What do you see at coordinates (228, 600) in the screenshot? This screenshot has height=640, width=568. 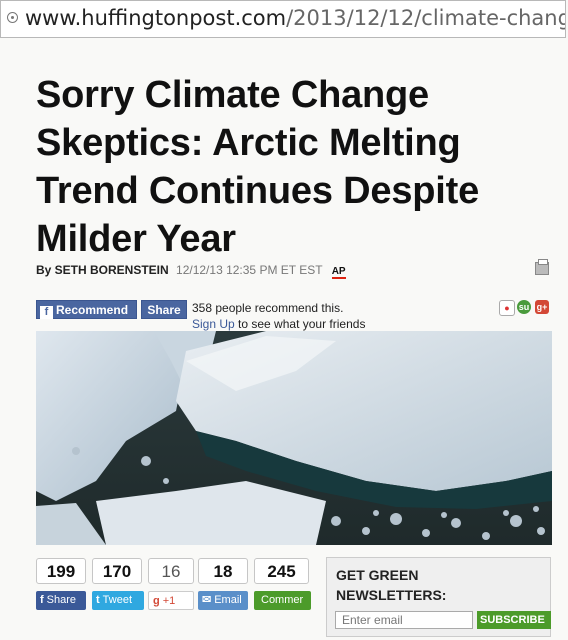 I see `share-label-3: Email` at bounding box center [228, 600].